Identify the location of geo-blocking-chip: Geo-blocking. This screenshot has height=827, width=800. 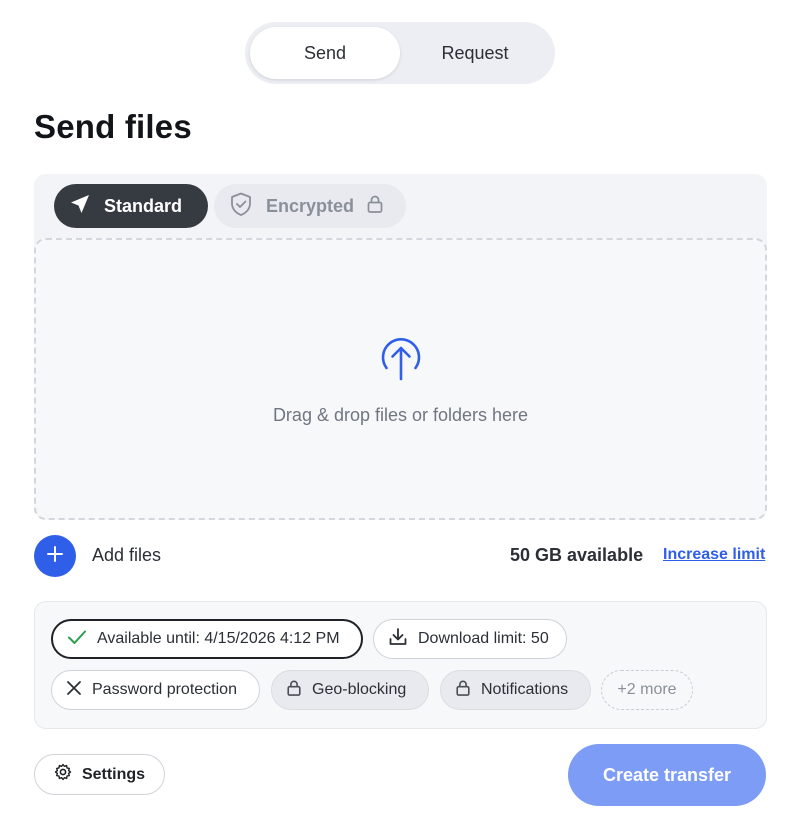
(350, 690).